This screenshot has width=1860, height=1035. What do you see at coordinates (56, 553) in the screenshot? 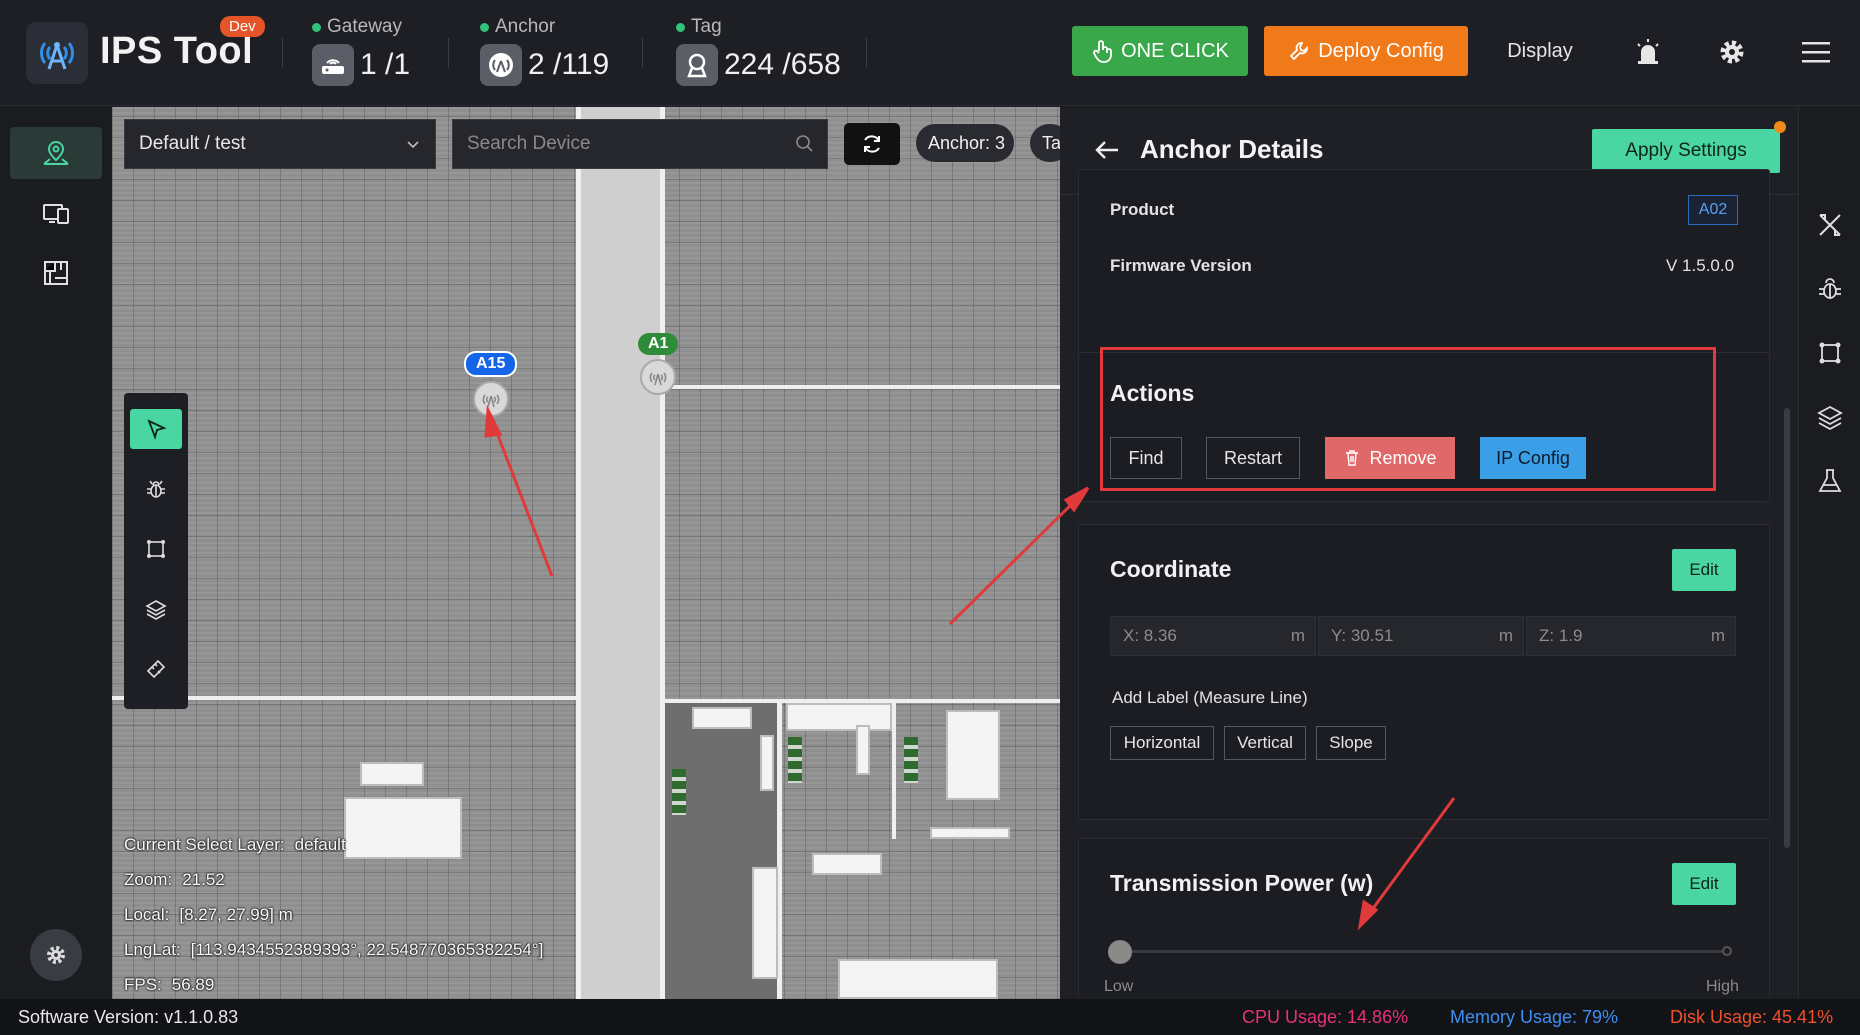
I see `left-nav-rail` at bounding box center [56, 553].